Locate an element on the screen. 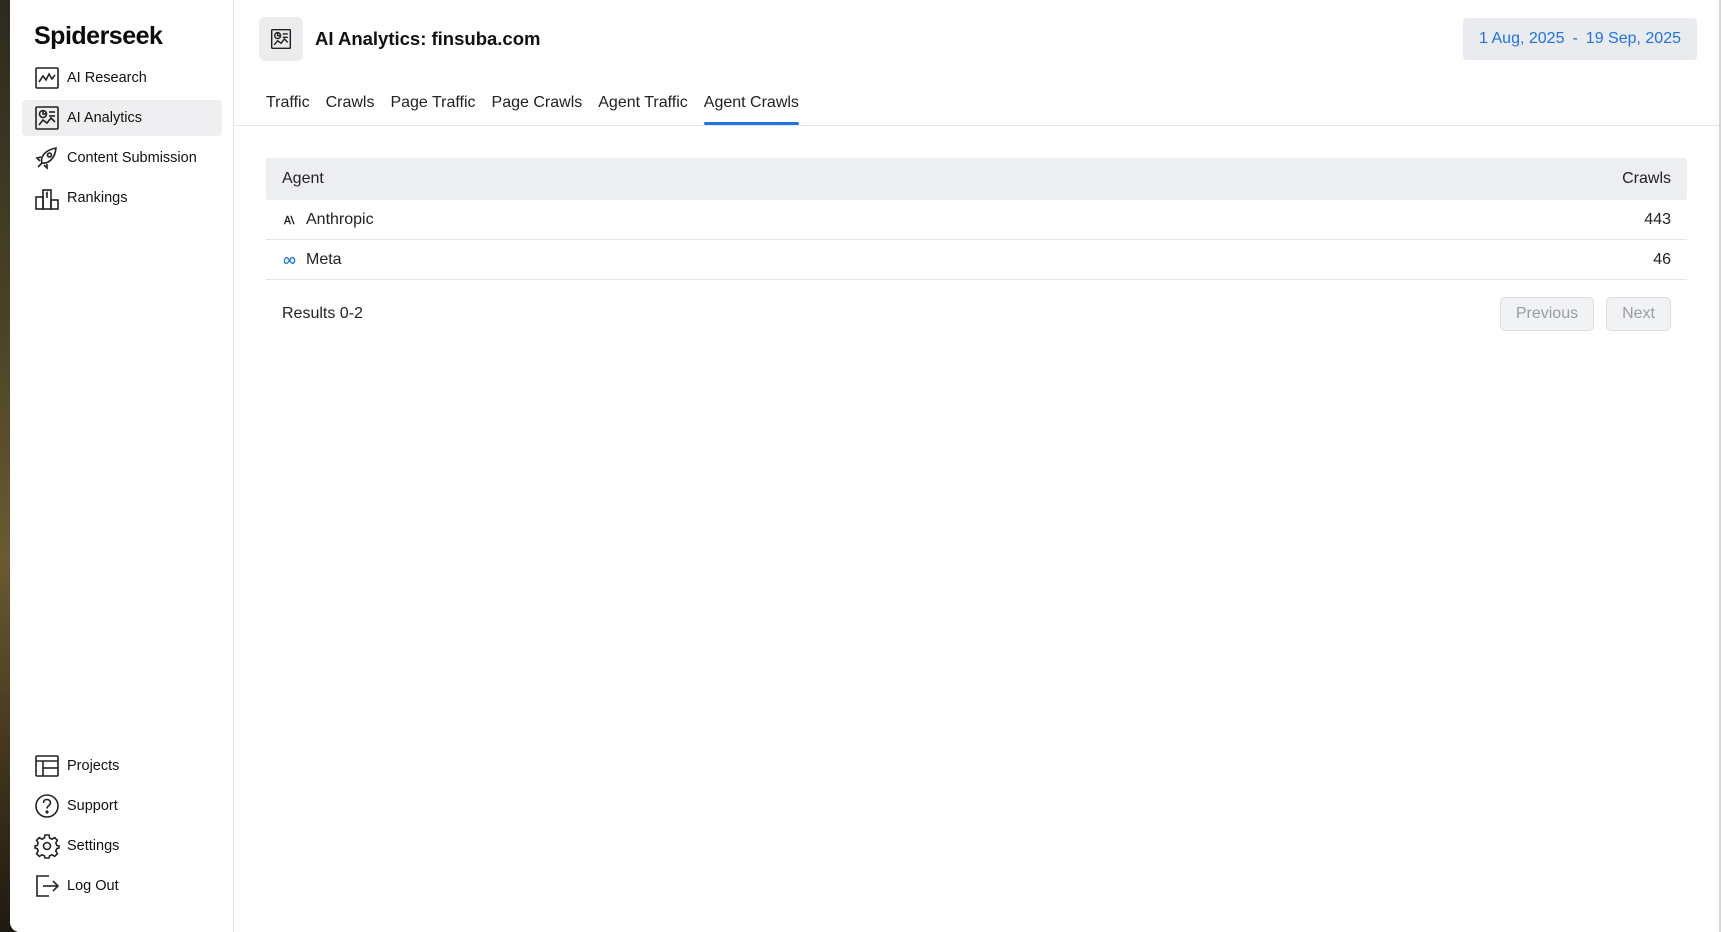 The height and width of the screenshot is (932, 1721). sidebar-item-support: Support is located at coordinates (122, 806).